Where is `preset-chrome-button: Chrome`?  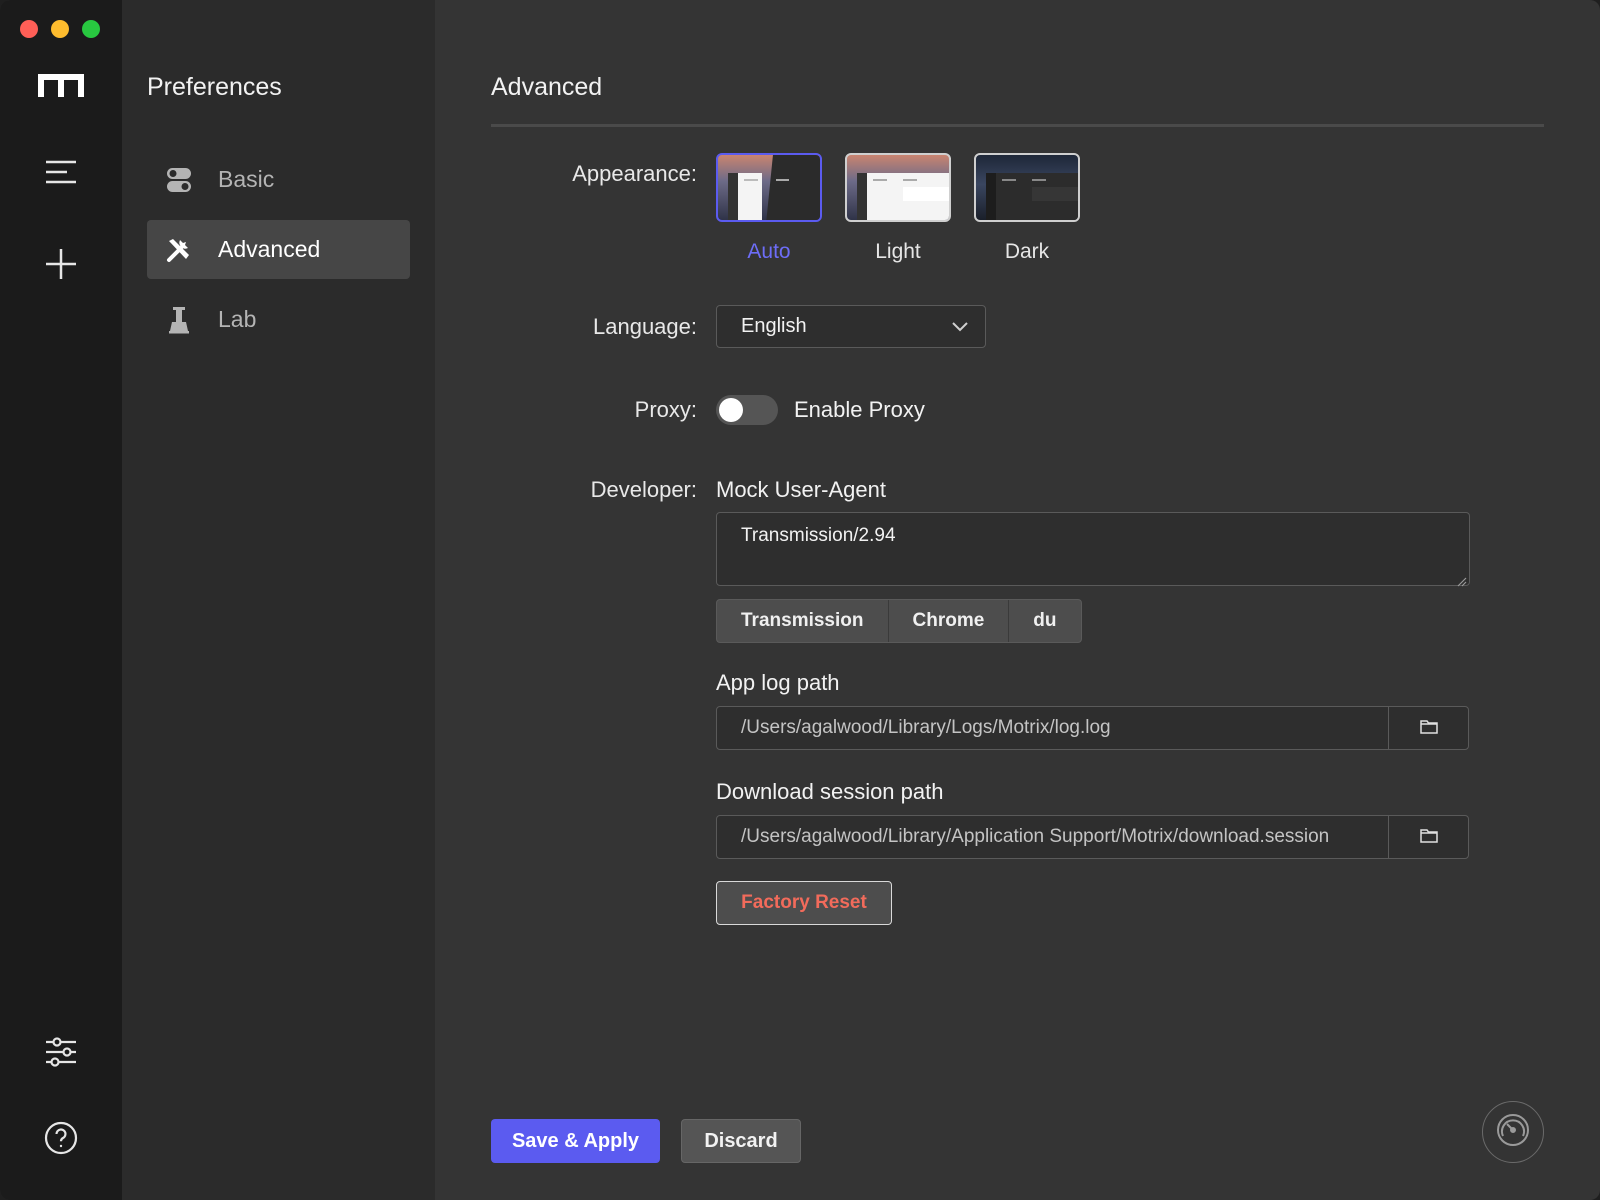
preset-chrome-button: Chrome is located at coordinates (949, 621).